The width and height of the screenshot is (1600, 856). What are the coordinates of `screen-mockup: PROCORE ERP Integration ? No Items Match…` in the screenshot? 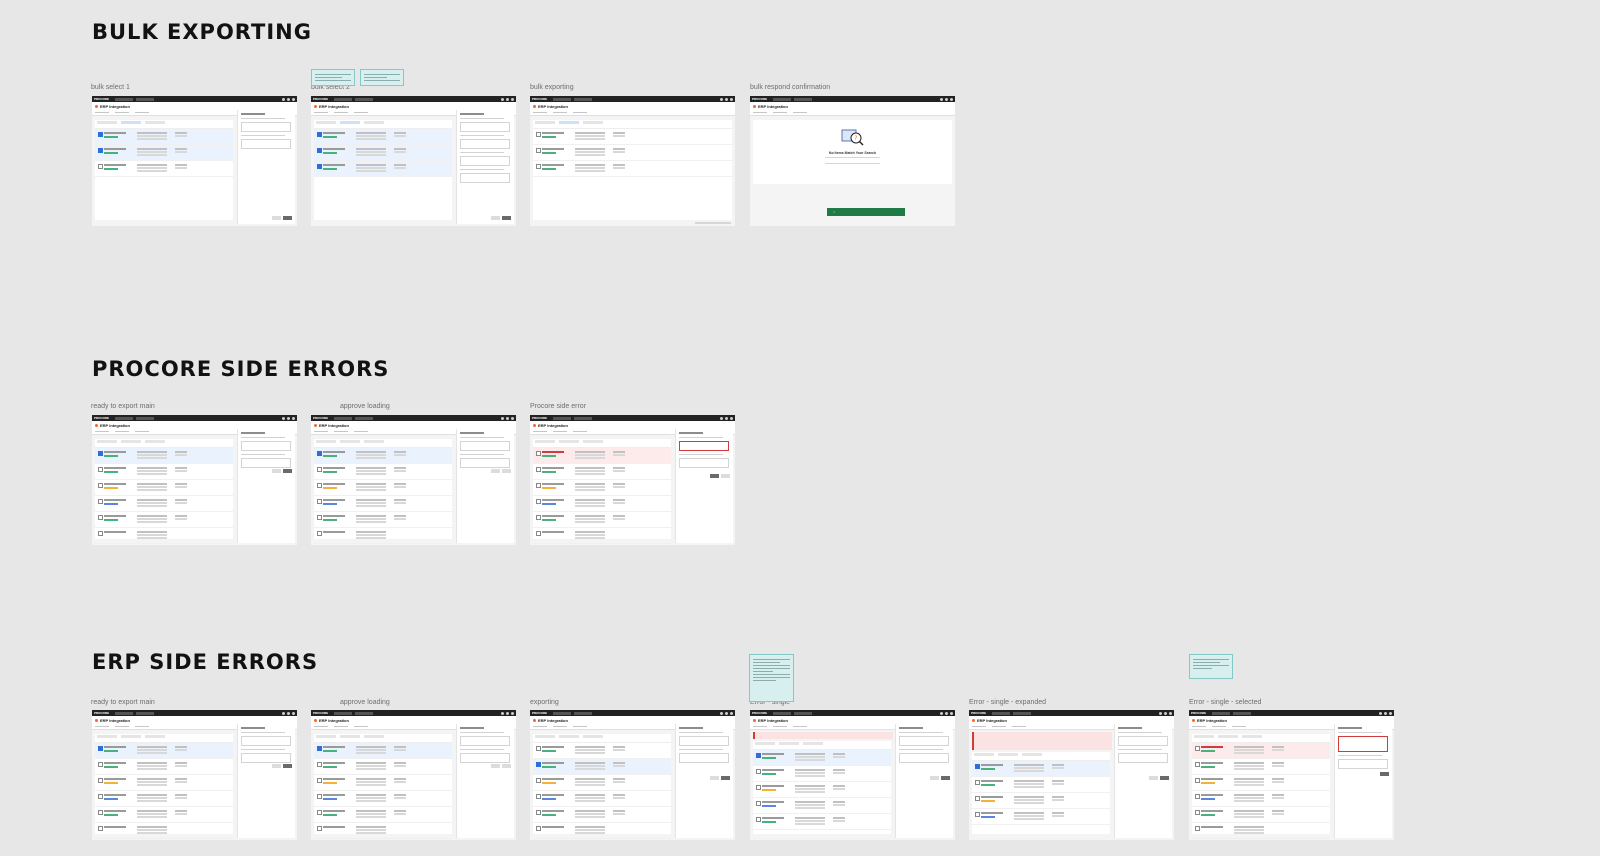 It's located at (852, 161).